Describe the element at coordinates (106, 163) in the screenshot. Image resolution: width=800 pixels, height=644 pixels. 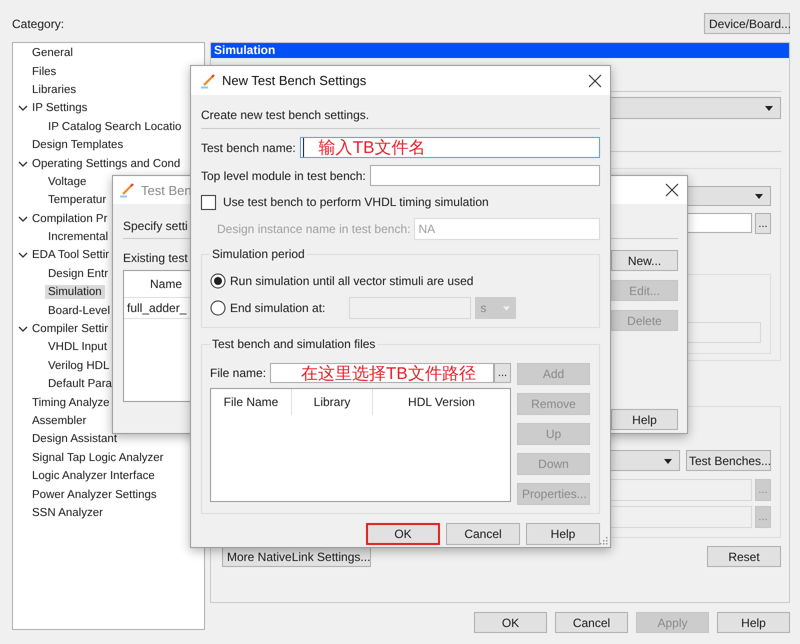
I see `tree-item: Operating Settings and Cond` at that location.